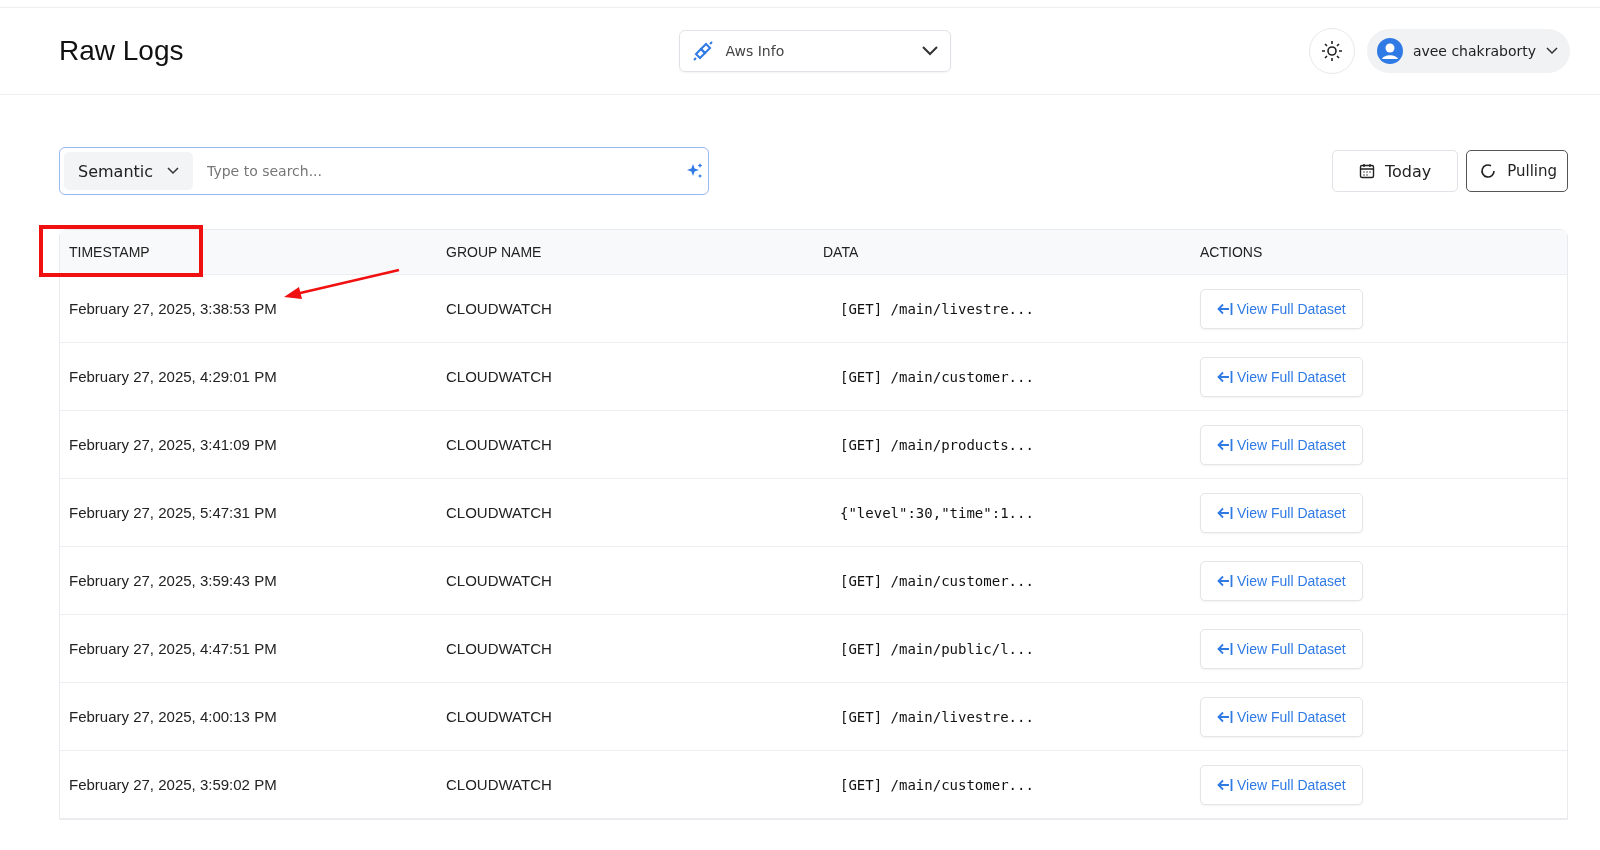 This screenshot has width=1600, height=850. I want to click on pulling-button: Pulling, so click(1517, 171).